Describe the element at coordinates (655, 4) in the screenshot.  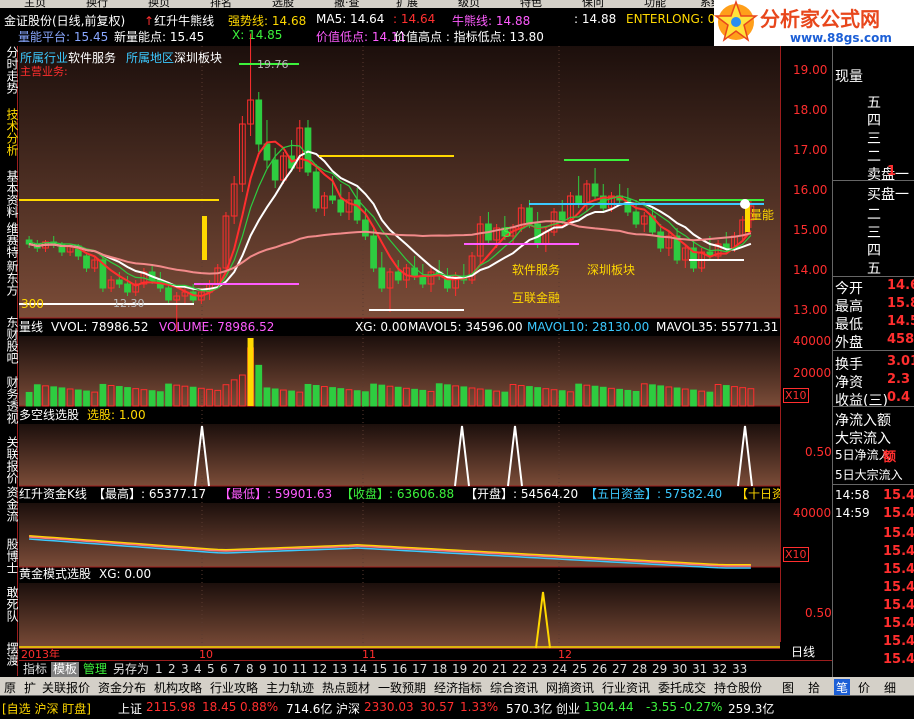
I see `menu-item: 功能` at that location.